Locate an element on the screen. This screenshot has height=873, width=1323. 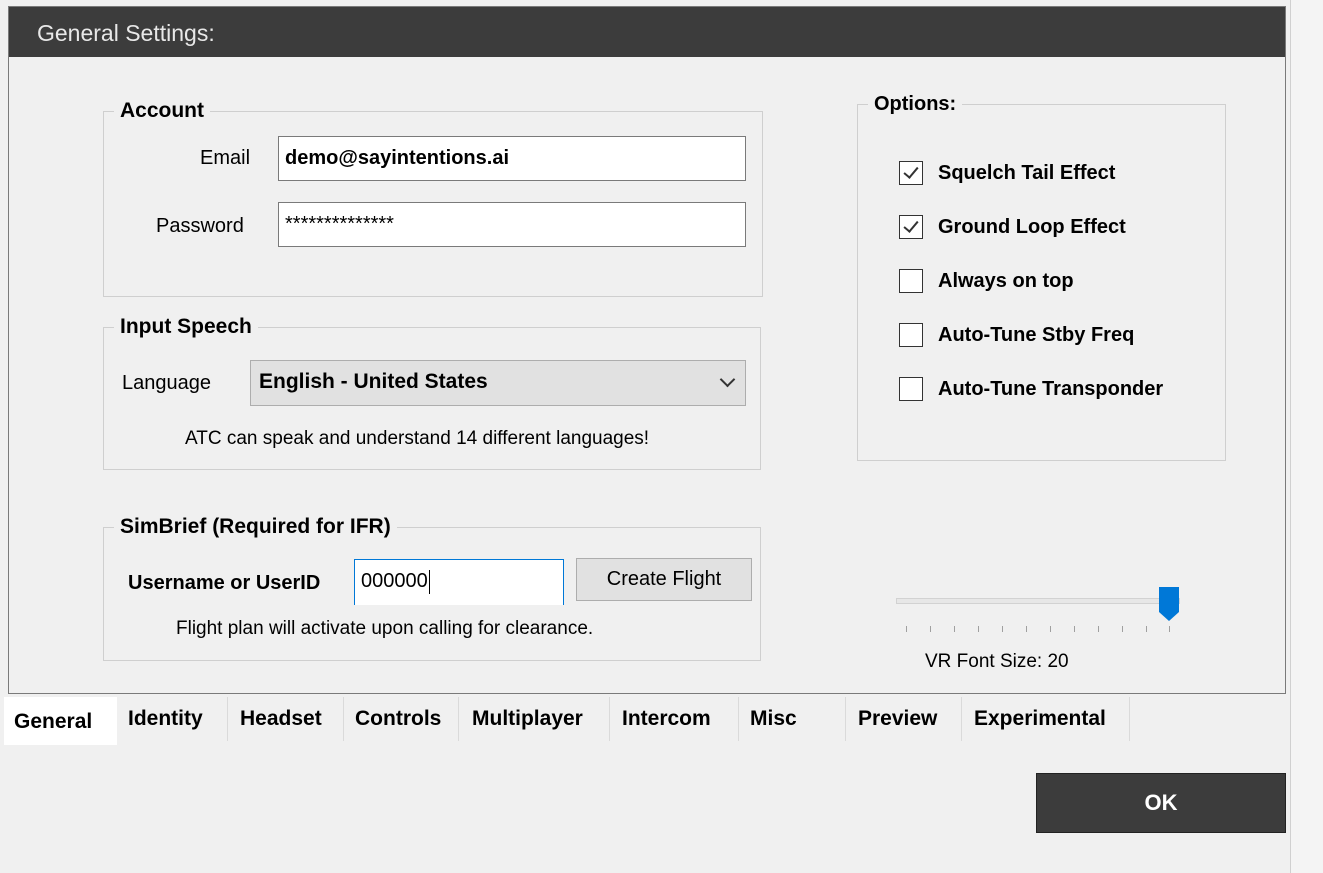
tab-experimental: Experimental is located at coordinates (1047, 719).